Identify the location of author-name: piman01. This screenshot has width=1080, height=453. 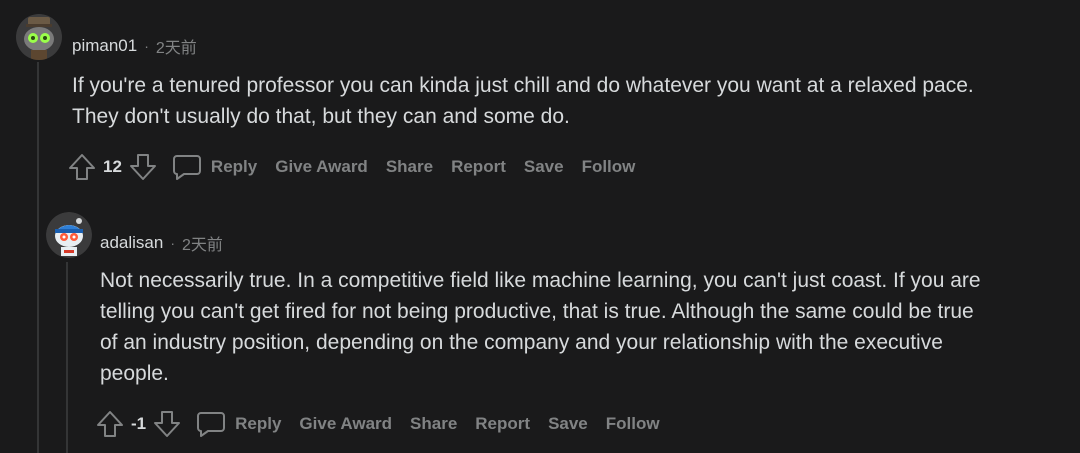
(104, 46).